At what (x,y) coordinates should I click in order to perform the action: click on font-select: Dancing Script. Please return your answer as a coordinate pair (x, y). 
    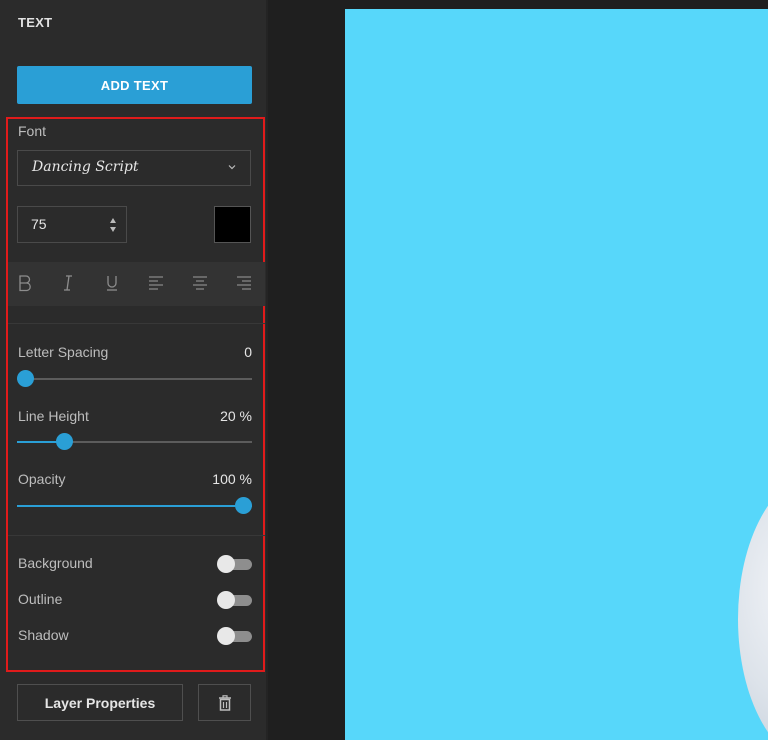
    Looking at the image, I should click on (134, 168).